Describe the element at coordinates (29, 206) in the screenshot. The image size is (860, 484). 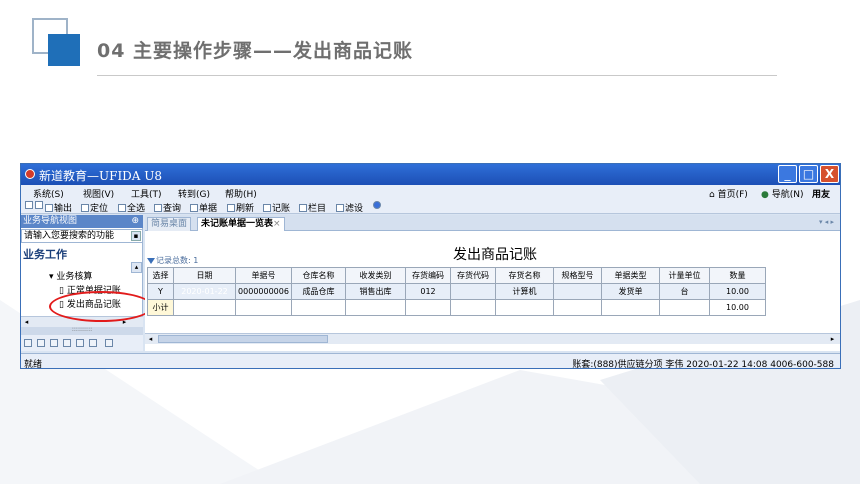
I see `print-icon` at that location.